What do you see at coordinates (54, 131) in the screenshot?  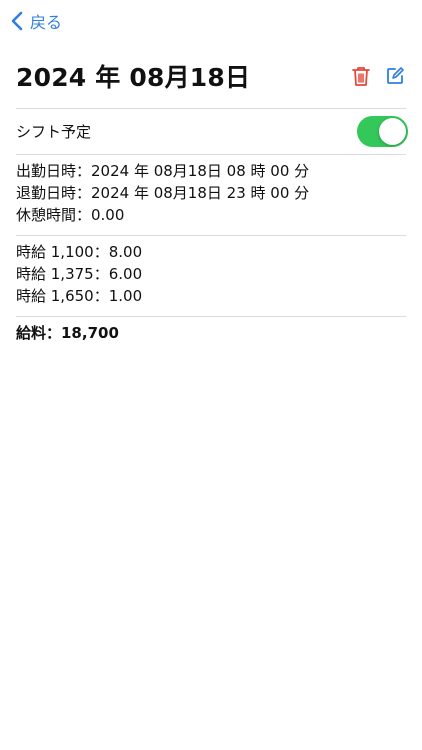 I see `shift-toggle-label: シフト予定` at bounding box center [54, 131].